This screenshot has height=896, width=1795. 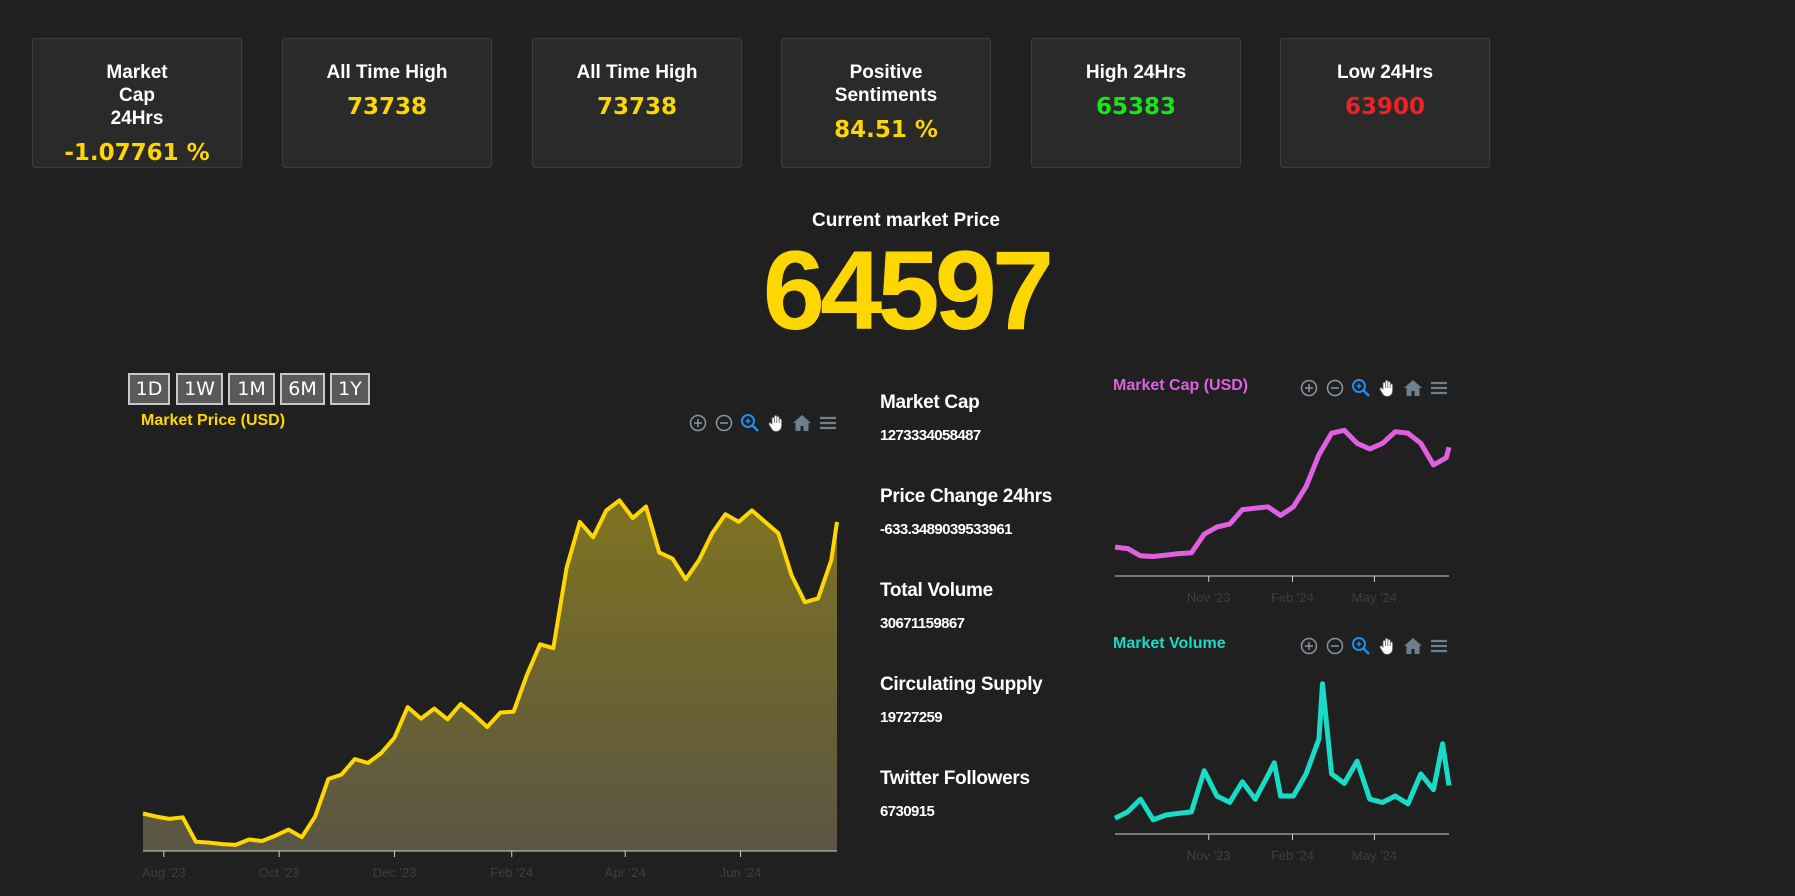 What do you see at coordinates (1282, 752) in the screenshot?
I see `volume-series-line` at bounding box center [1282, 752].